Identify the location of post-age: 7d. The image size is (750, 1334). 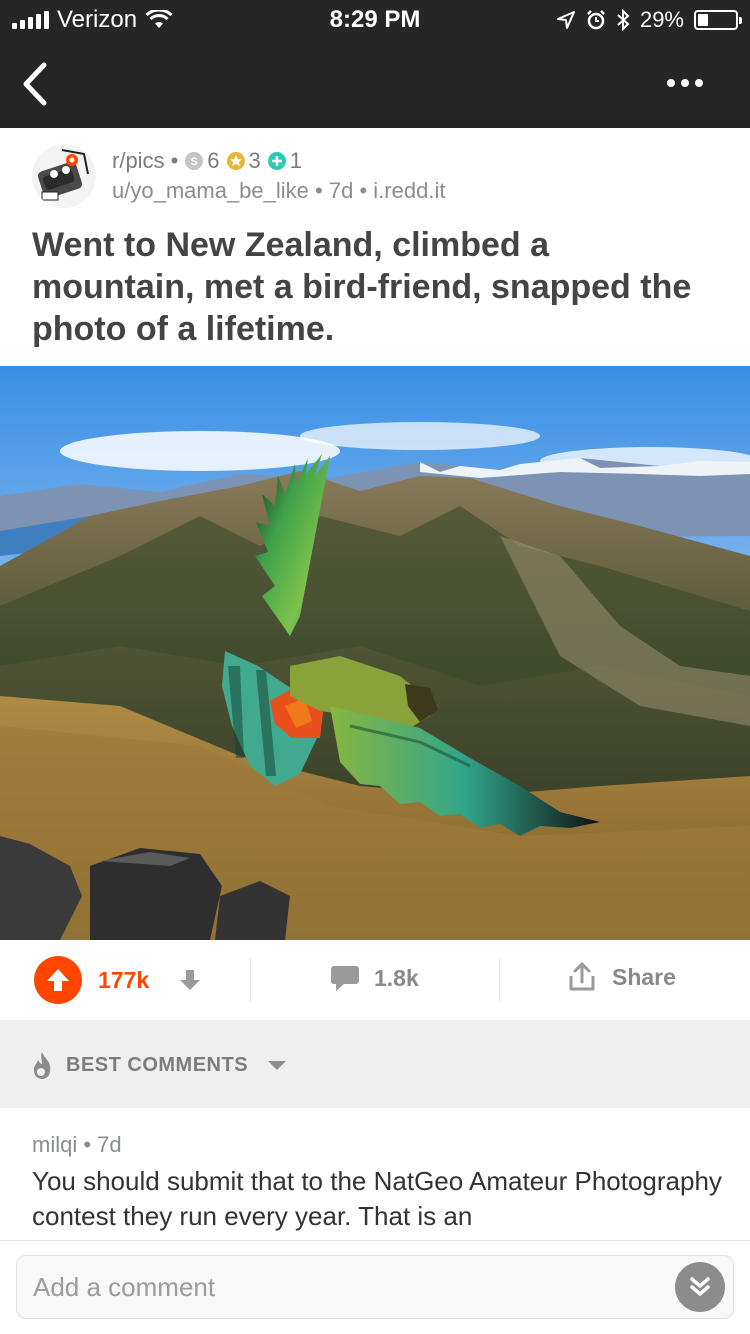
(341, 190).